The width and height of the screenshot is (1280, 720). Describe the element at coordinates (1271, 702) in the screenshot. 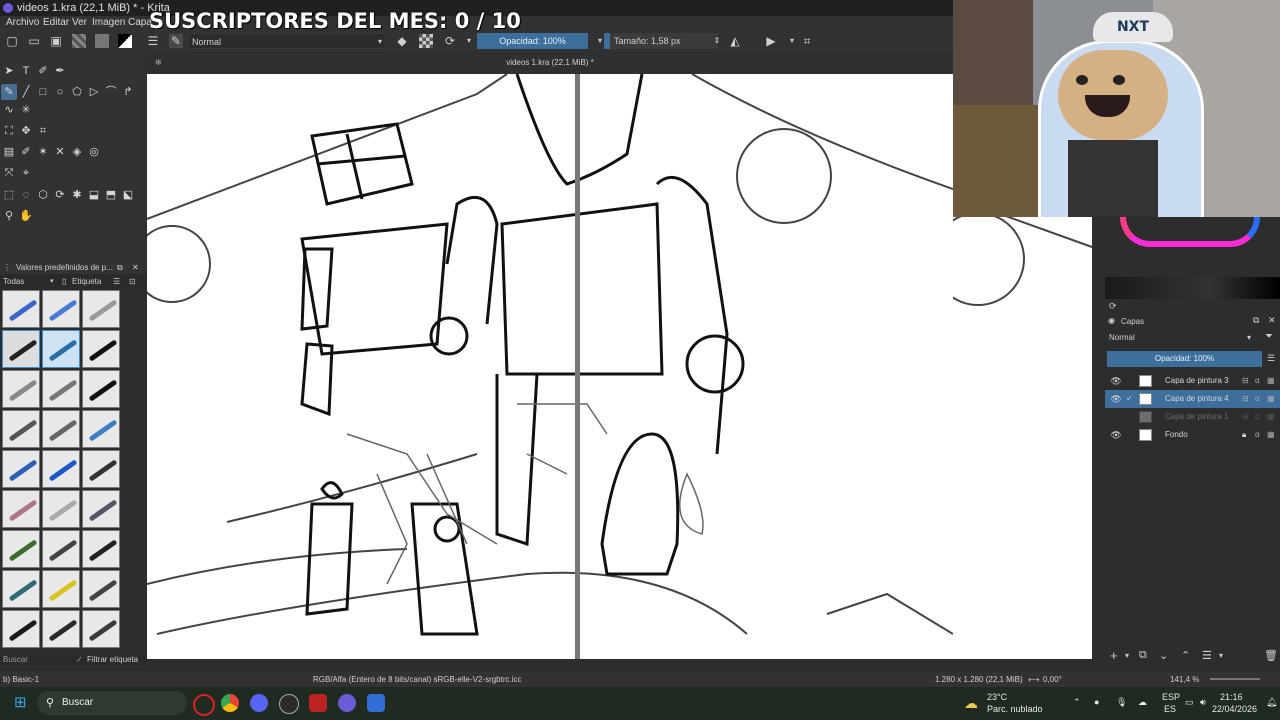

I see `notification-icon: 🔔︎` at that location.